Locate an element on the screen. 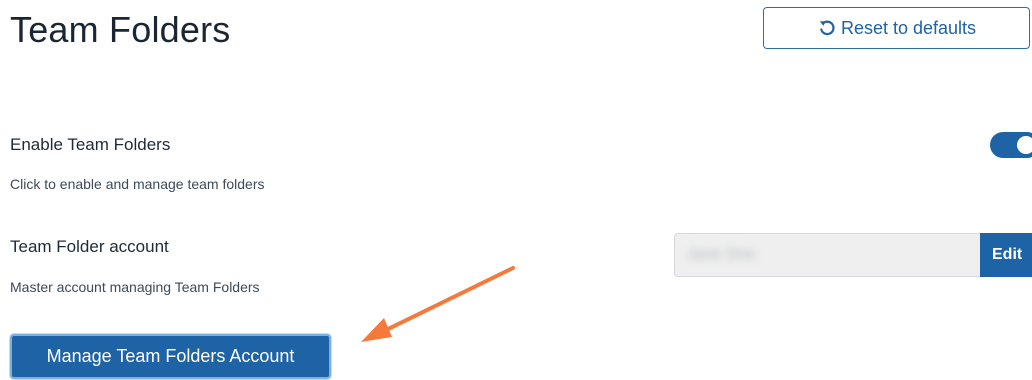  team-folder-account-description: Master account managing Team Folders is located at coordinates (135, 287).